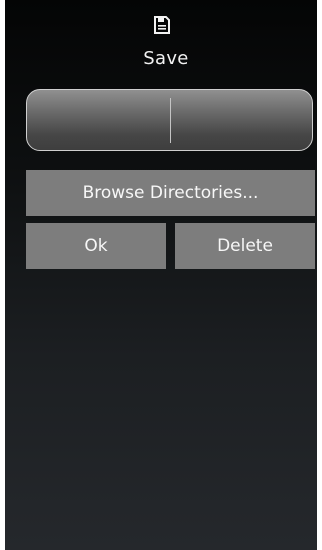  I want to click on delete-button: Delete, so click(245, 246).